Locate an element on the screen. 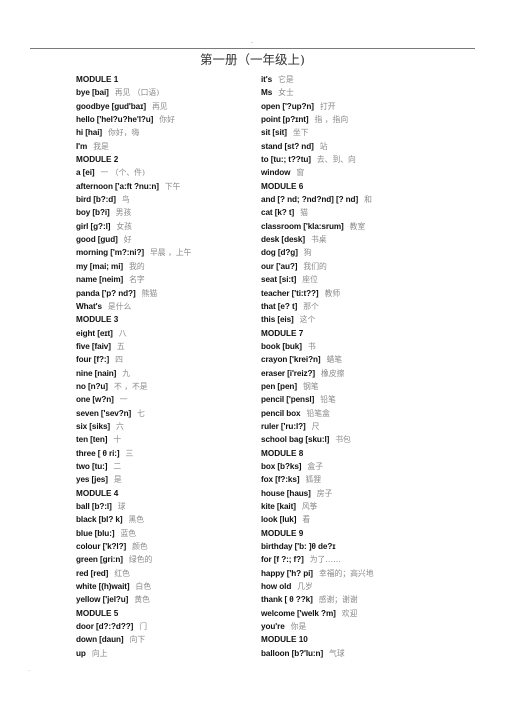  entry-meaning: 橡皮擦 is located at coordinates (333, 373).